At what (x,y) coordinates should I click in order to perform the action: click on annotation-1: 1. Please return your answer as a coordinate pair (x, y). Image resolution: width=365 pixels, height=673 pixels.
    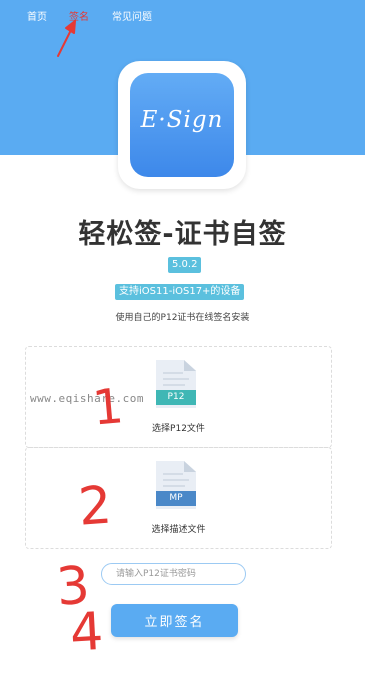
    Looking at the image, I should click on (107, 407).